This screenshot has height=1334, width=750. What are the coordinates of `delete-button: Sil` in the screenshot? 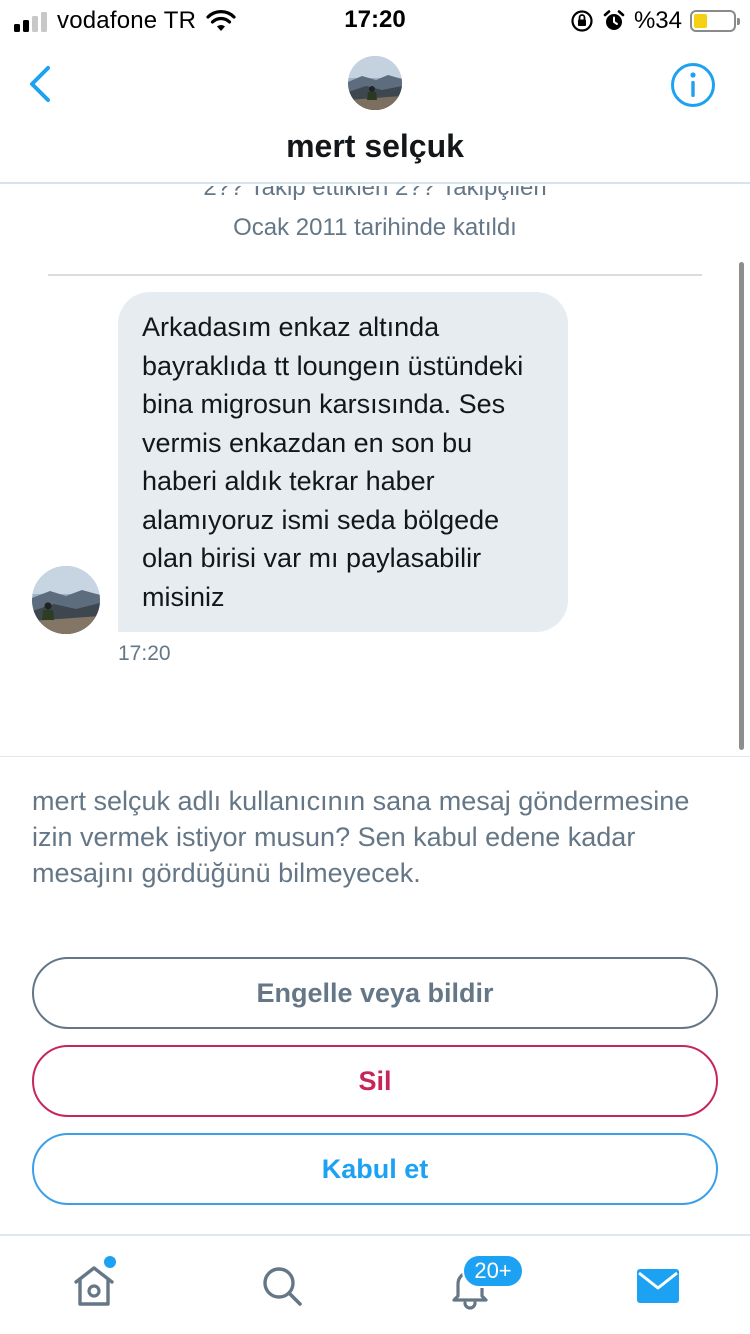 It's located at (375, 1081).